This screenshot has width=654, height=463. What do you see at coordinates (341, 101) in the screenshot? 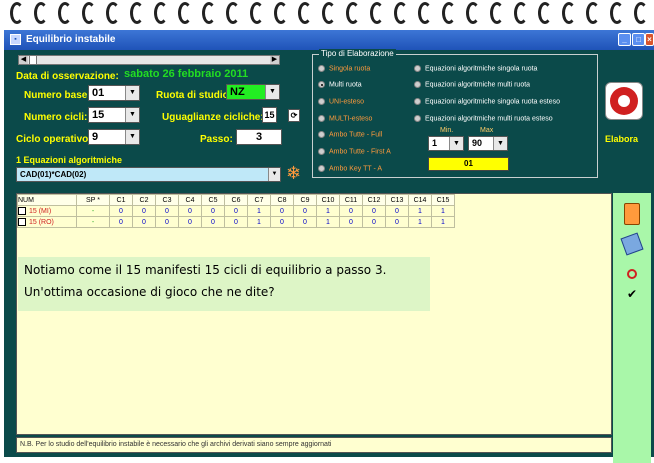
I see `radio-uni-esteso: UNI-esteso` at bounding box center [341, 101].